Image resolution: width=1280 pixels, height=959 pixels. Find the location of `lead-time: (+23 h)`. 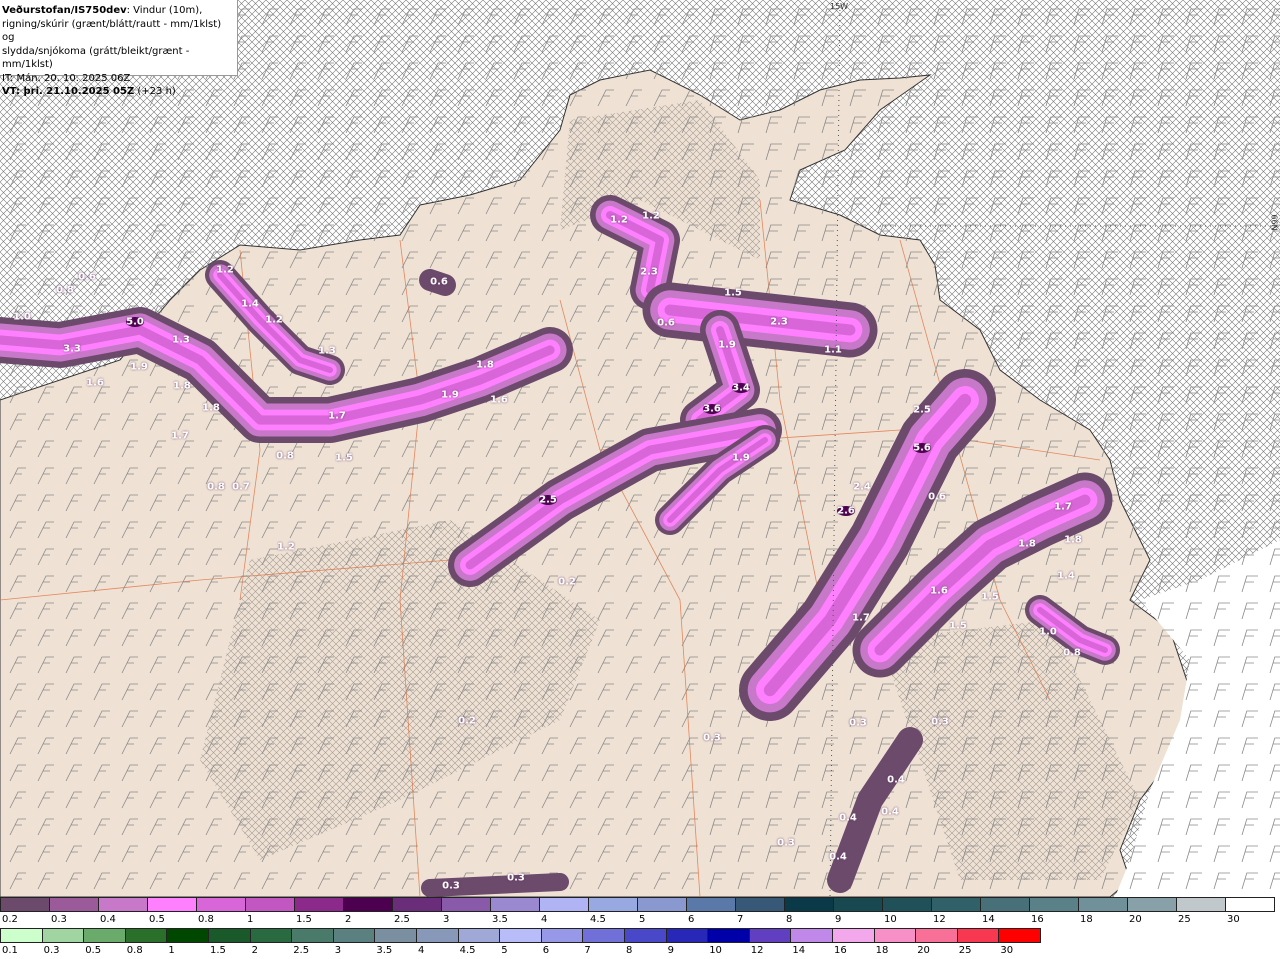

lead-time: (+23 h) is located at coordinates (156, 91).